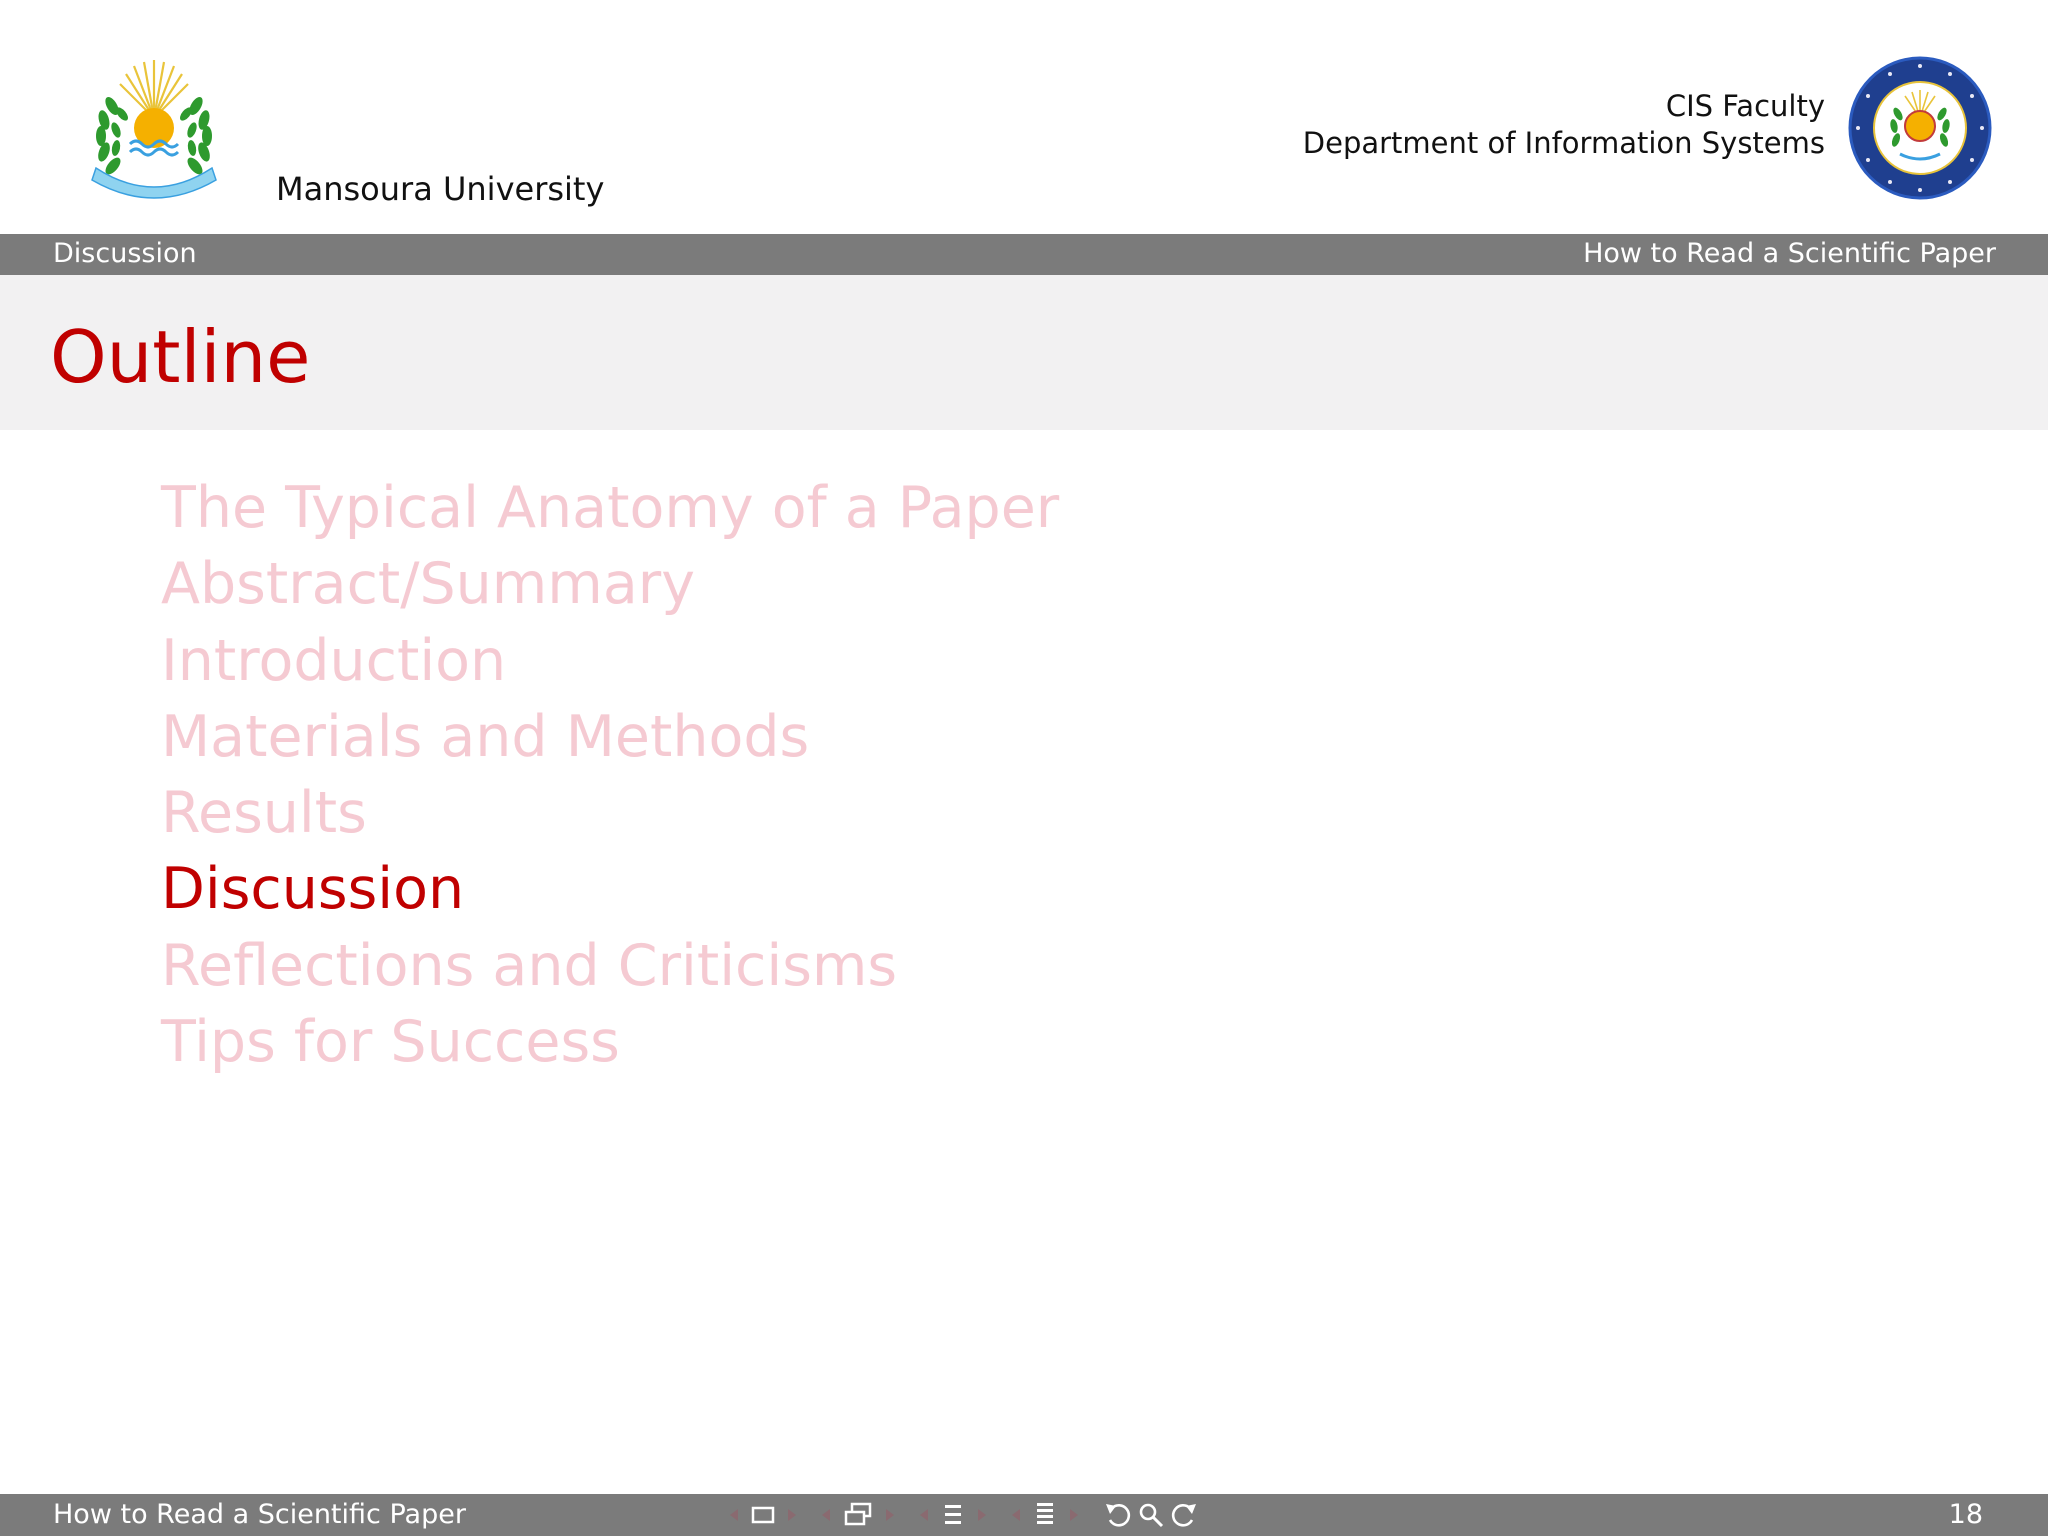 This screenshot has height=1536, width=2048. What do you see at coordinates (610, 813) in the screenshot?
I see `outline-item: Results` at bounding box center [610, 813].